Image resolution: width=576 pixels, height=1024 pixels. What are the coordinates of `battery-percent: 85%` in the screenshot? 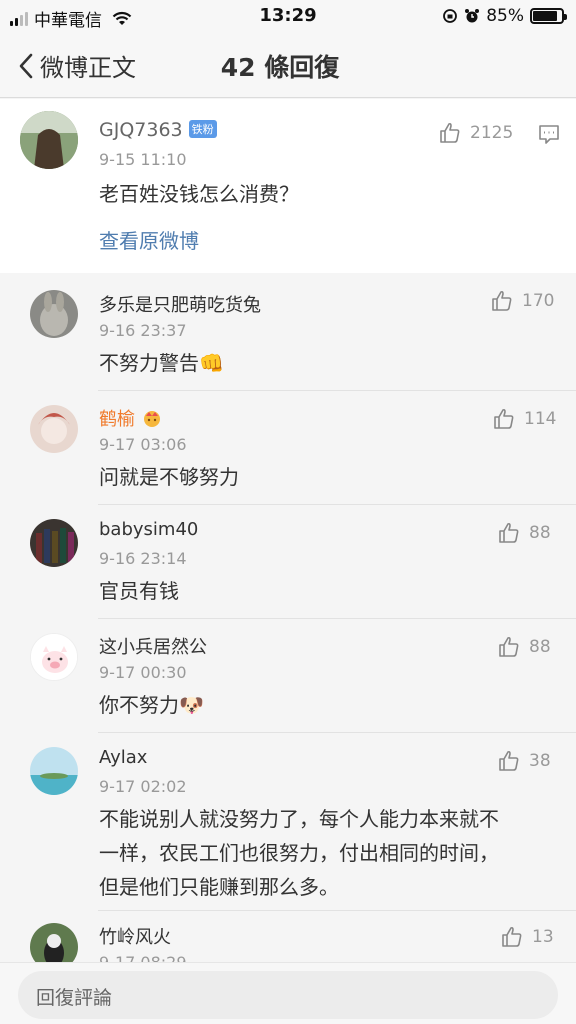 It's located at (505, 16).